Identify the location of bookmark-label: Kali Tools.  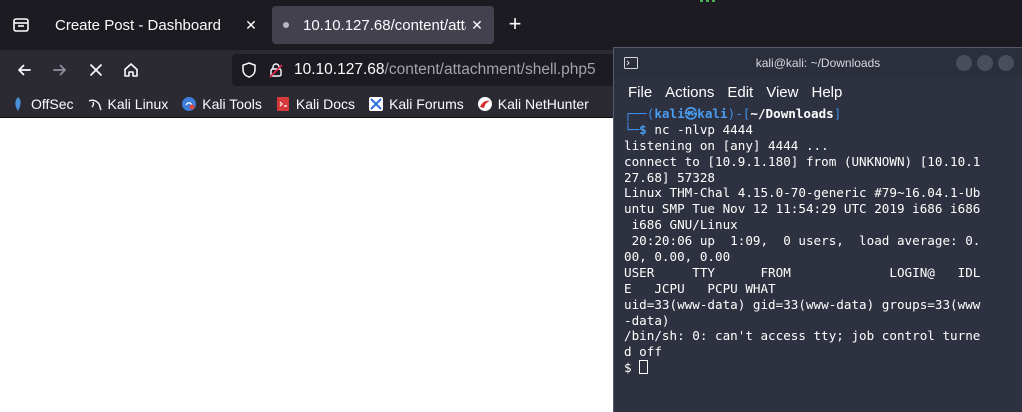
(232, 103).